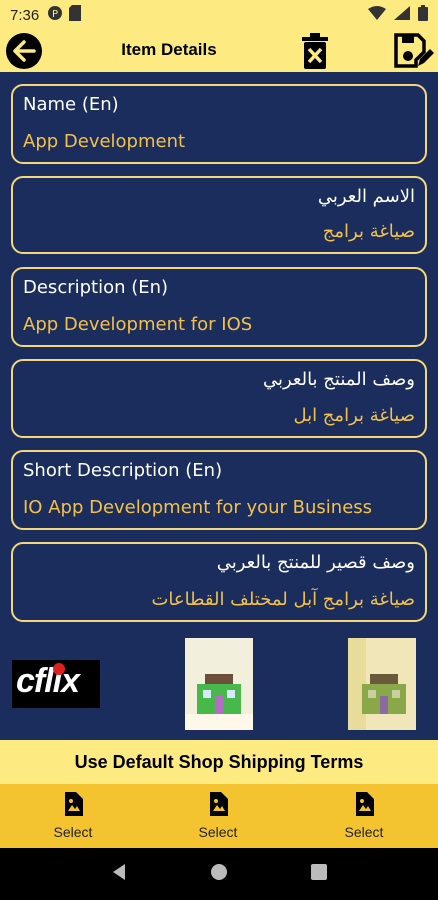 The width and height of the screenshot is (438, 900). I want to click on save-edit-icon, so click(414, 50).